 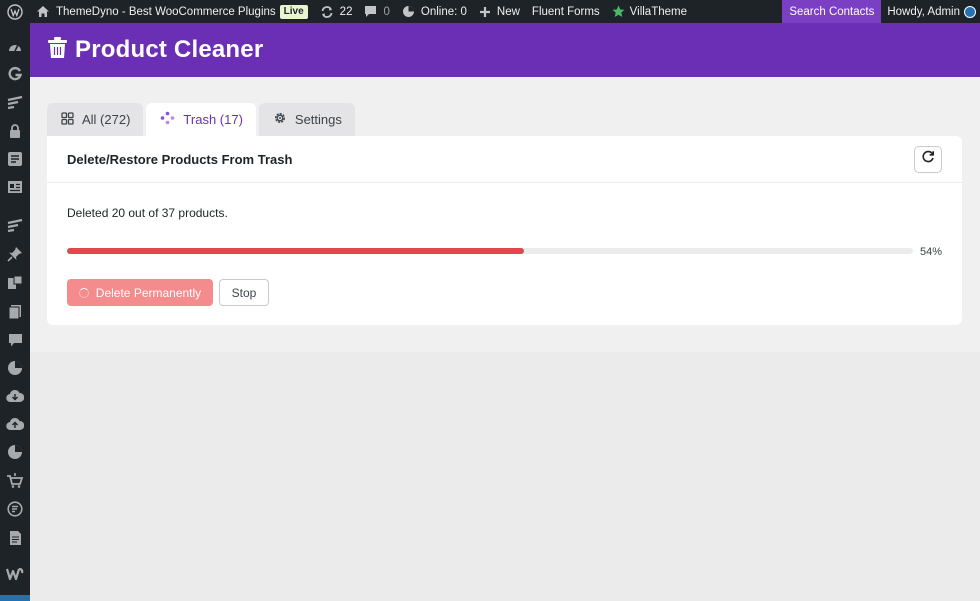 I want to click on plus-icon, so click(x=485, y=12).